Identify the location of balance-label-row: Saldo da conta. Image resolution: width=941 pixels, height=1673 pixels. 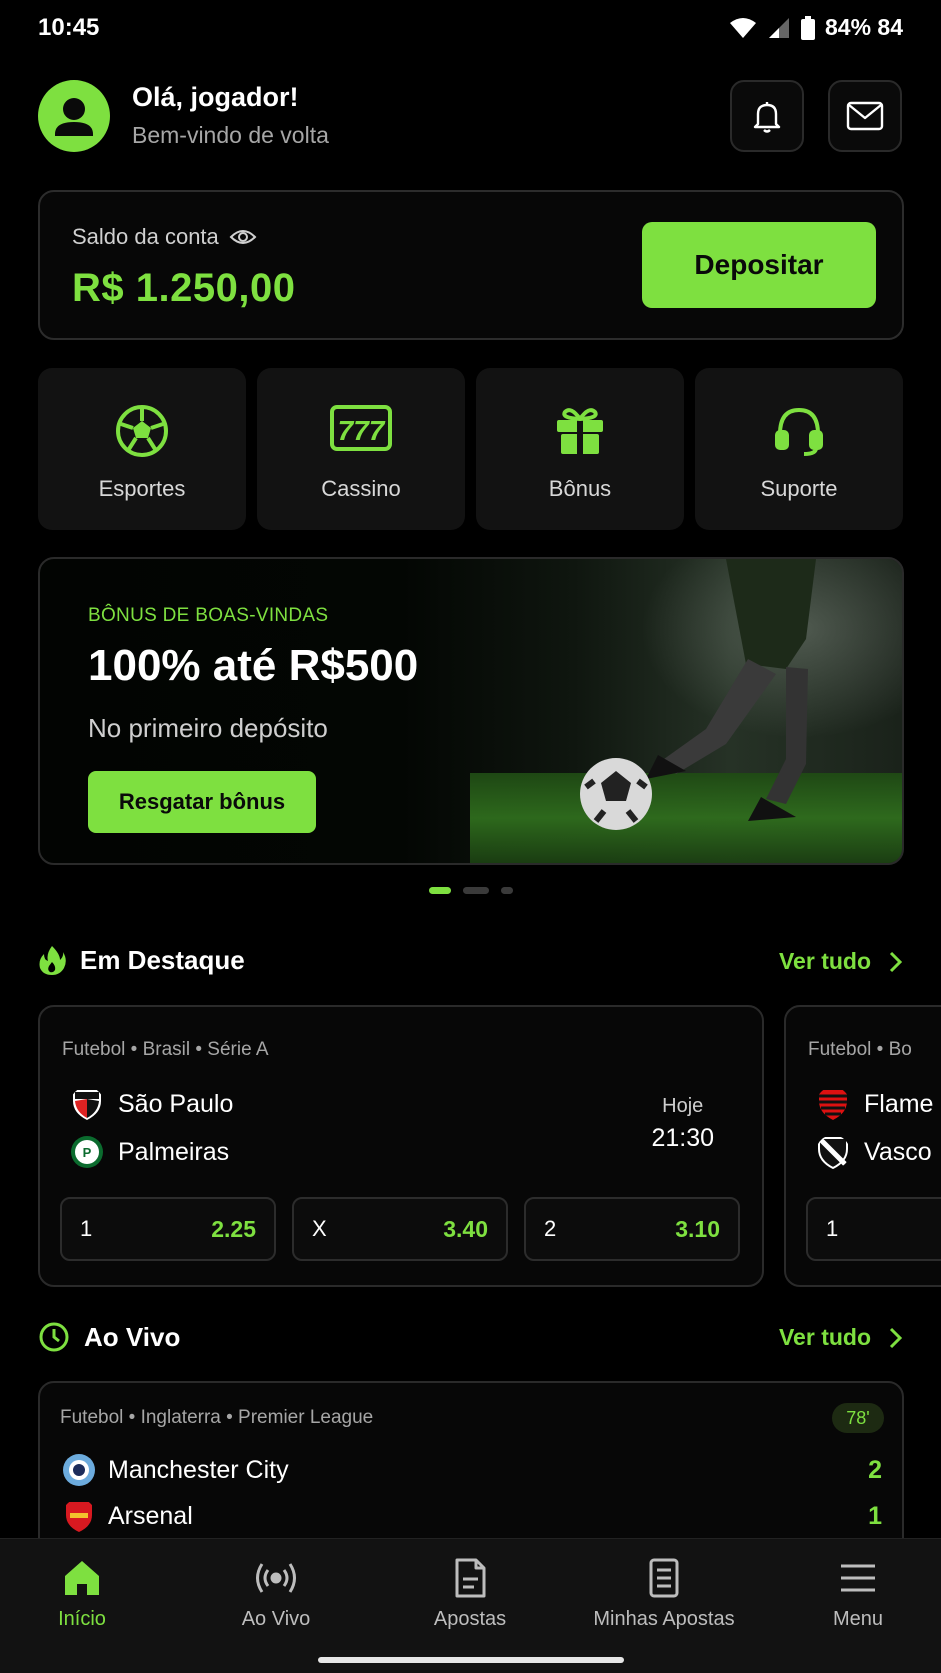
(164, 237).